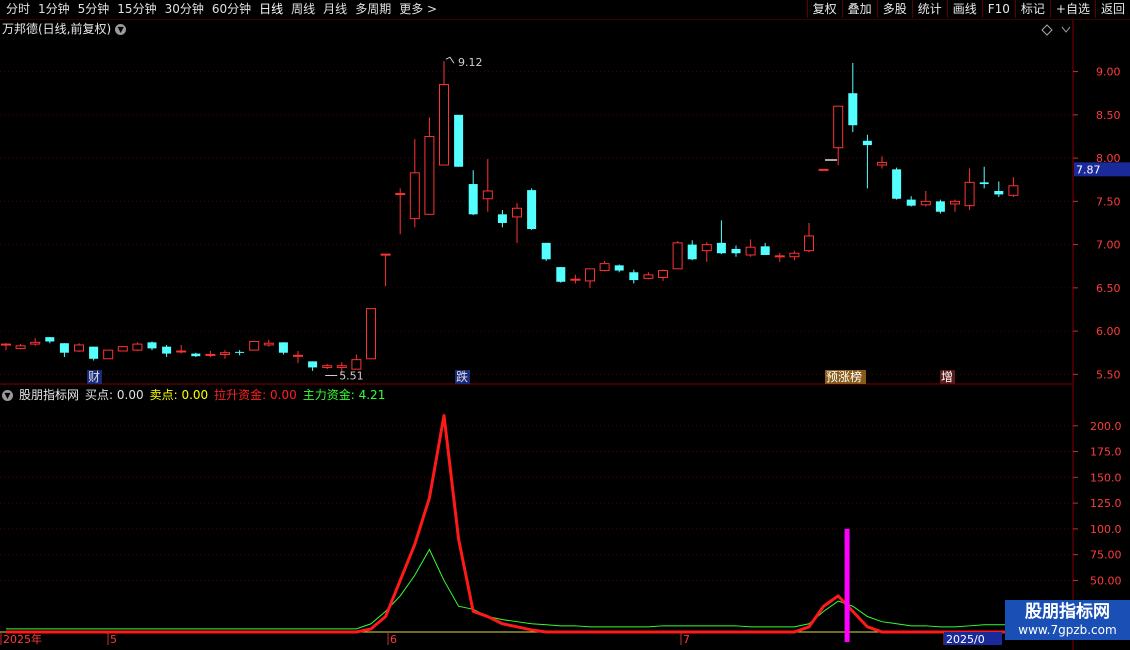 The height and width of the screenshot is (650, 1130). What do you see at coordinates (510, 589) in the screenshot?
I see `zhuli-zijin-line` at bounding box center [510, 589].